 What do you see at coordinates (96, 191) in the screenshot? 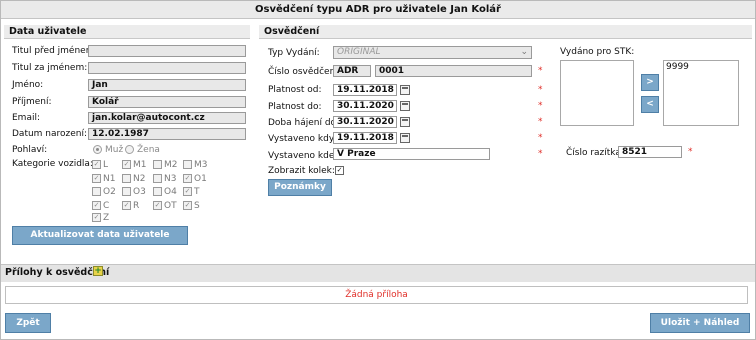
I see `category-o2-checkbox` at bounding box center [96, 191].